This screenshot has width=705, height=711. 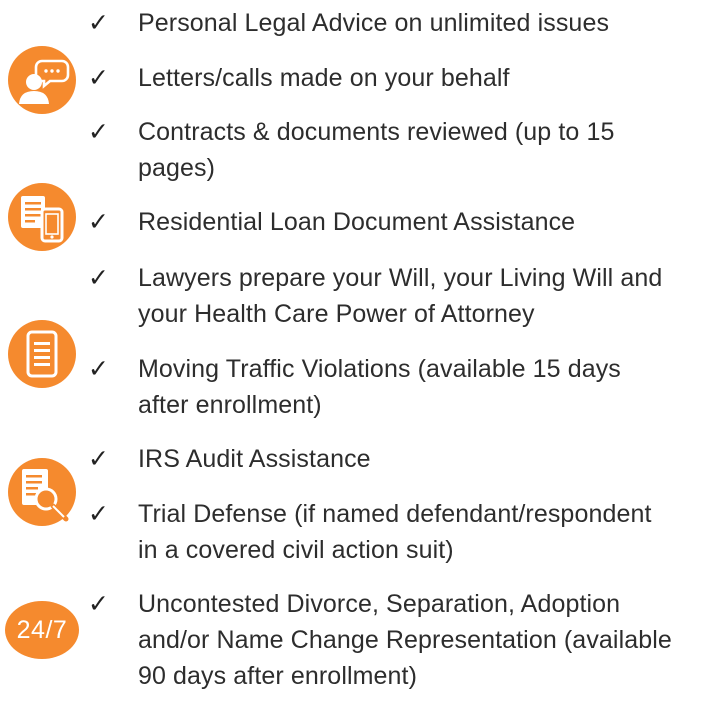 What do you see at coordinates (324, 78) in the screenshot?
I see `benefit-text: Letters/calls made on your behalf` at bounding box center [324, 78].